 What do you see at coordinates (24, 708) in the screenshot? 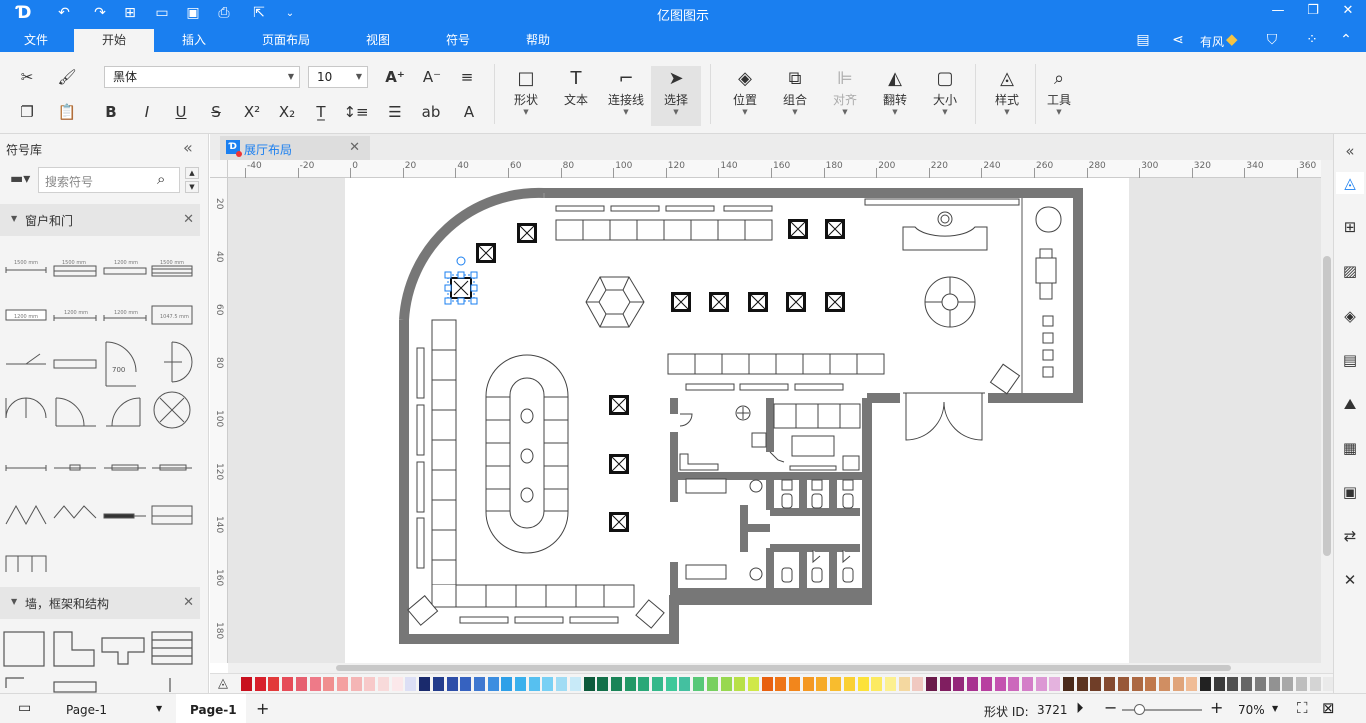
I see `page-view-icon: ▭` at bounding box center [24, 708].